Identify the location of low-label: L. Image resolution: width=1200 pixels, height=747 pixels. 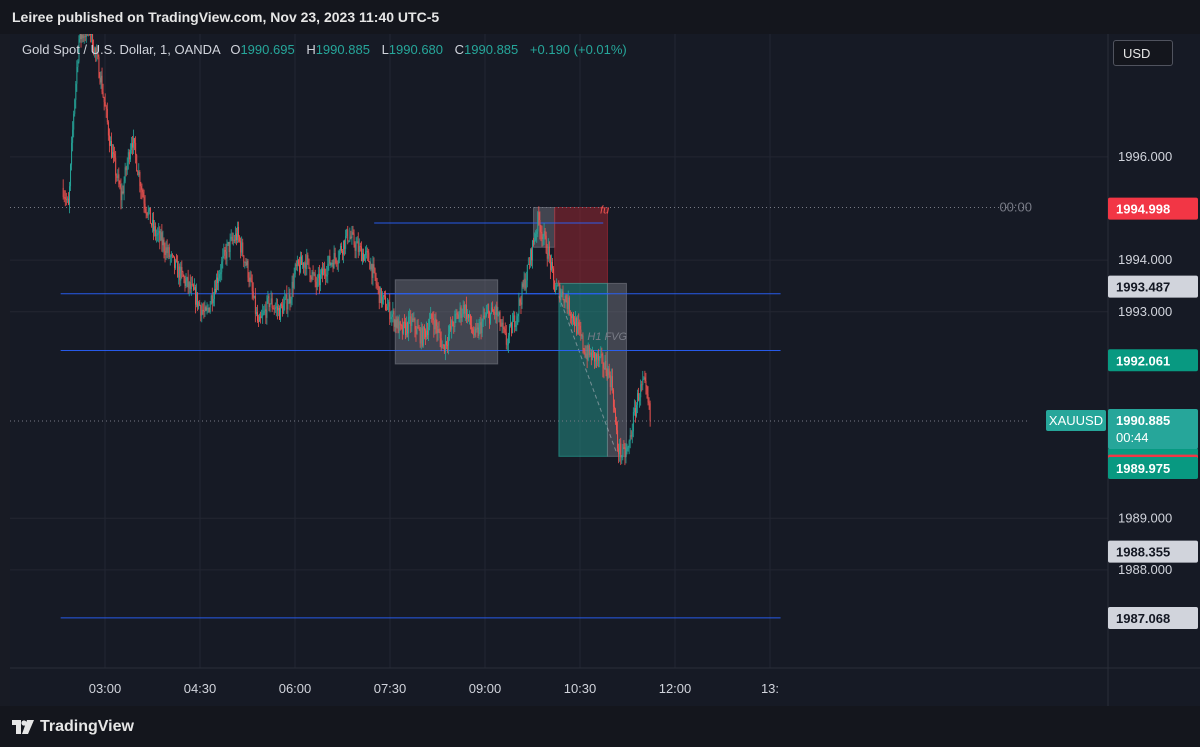
(385, 49).